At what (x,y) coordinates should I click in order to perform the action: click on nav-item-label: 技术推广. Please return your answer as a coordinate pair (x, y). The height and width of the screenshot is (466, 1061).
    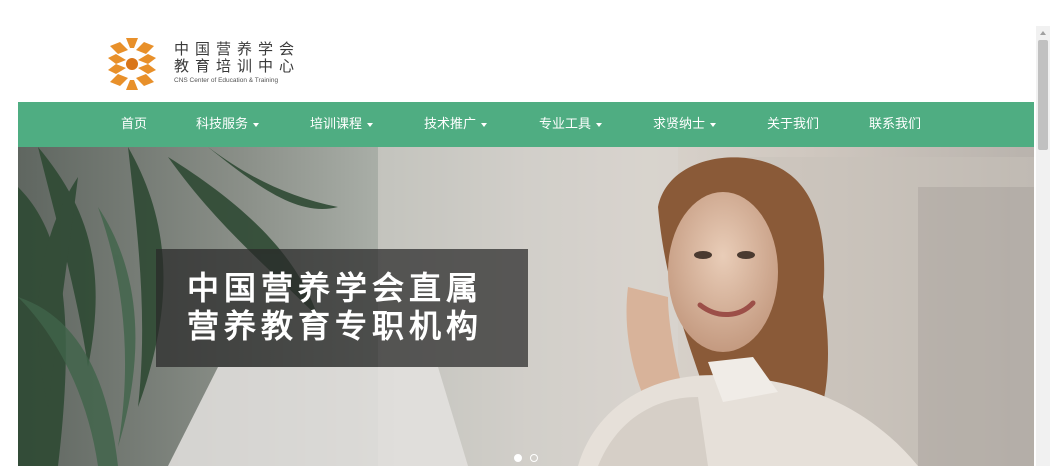
    Looking at the image, I should click on (450, 124).